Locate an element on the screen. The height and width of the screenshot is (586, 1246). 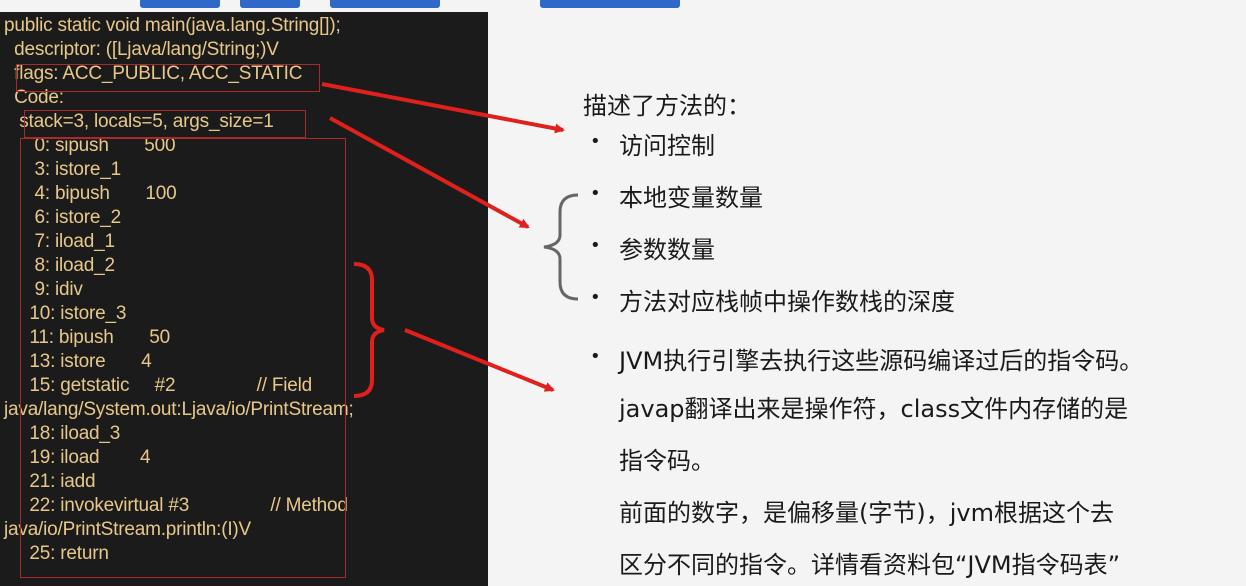
bullet-local-var-count: 本地变量数量 is located at coordinates (691, 198).